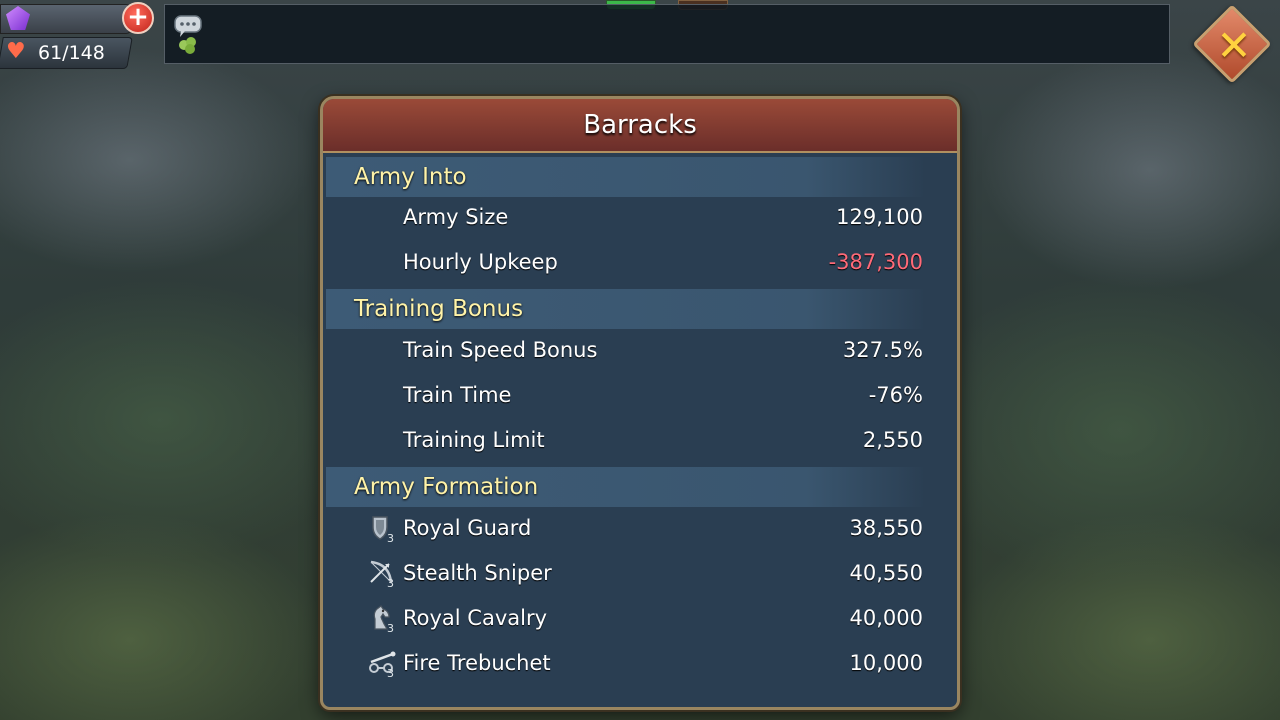 This screenshot has height=720, width=1280. I want to click on stat-row-training-limit: Training Limit 2,550, so click(640, 440).